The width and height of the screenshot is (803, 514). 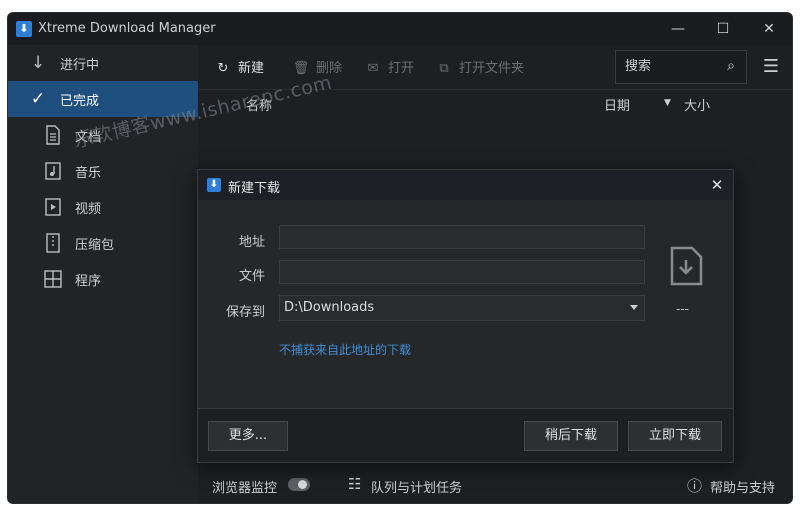 I want to click on sidebar-item-video: 视频, so click(x=103, y=207).